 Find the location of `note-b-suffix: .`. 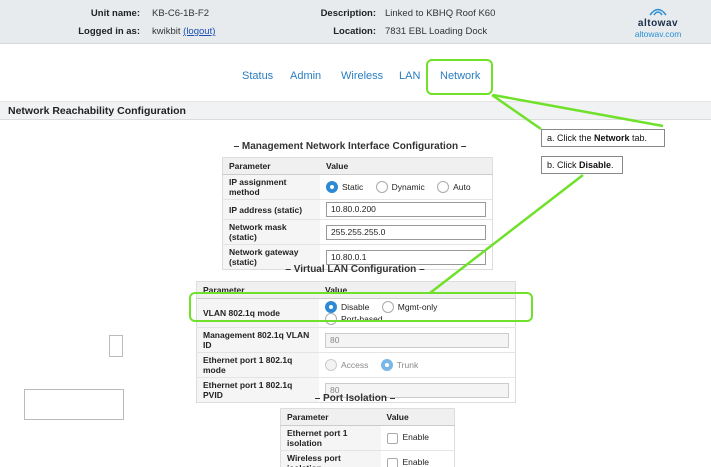

note-b-suffix: . is located at coordinates (612, 165).